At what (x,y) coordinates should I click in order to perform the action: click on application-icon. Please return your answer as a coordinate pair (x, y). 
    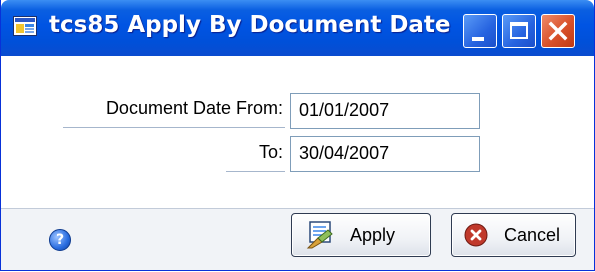
    Looking at the image, I should click on (25, 26).